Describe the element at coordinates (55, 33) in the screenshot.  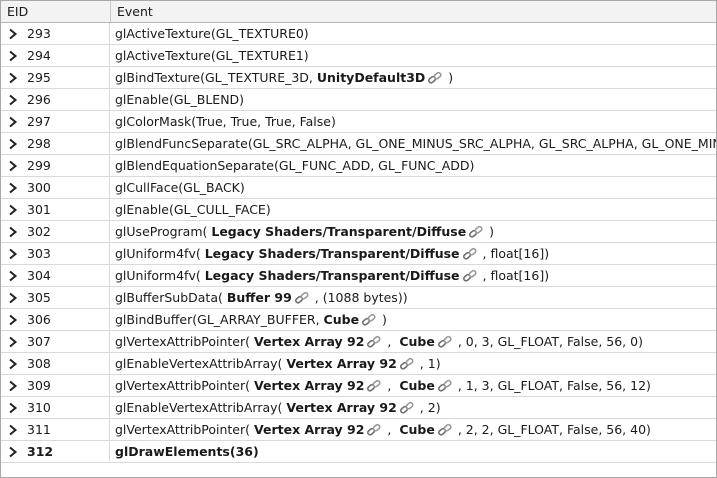
I see `eid-cell: 293` at that location.